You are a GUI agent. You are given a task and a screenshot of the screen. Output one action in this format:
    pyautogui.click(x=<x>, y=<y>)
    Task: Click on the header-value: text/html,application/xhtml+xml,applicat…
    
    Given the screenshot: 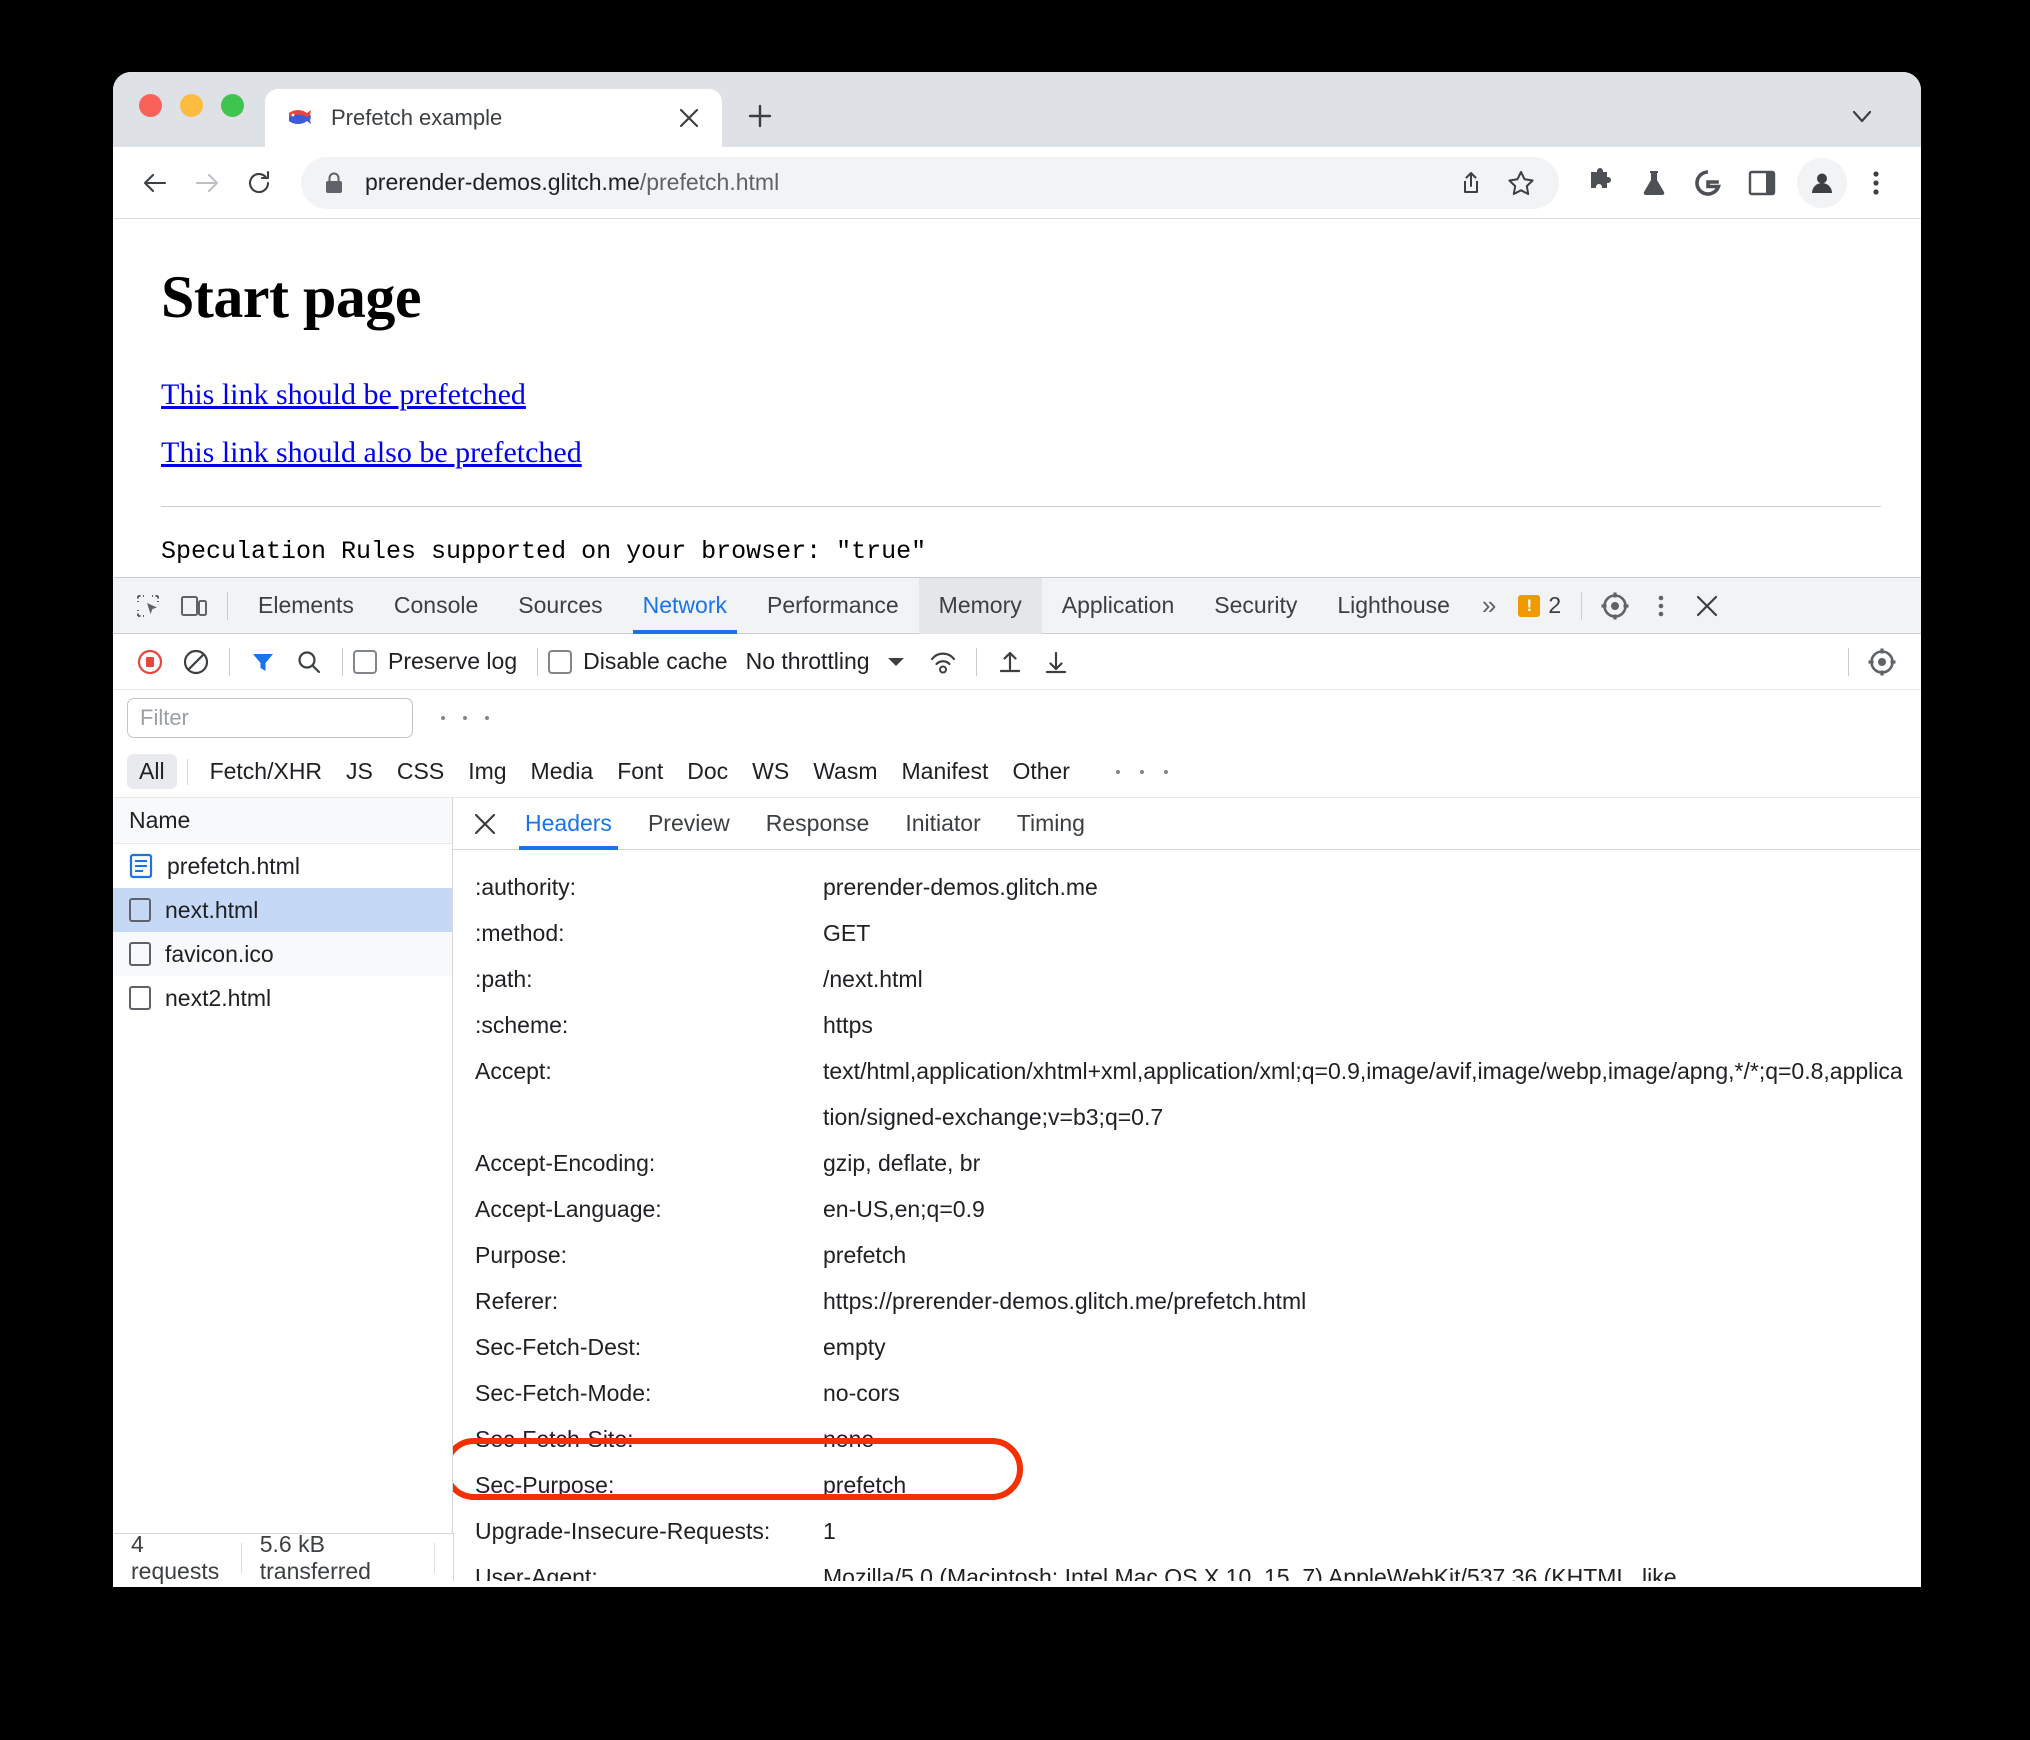 What is the action you would take?
    pyautogui.click(x=1365, y=1094)
    